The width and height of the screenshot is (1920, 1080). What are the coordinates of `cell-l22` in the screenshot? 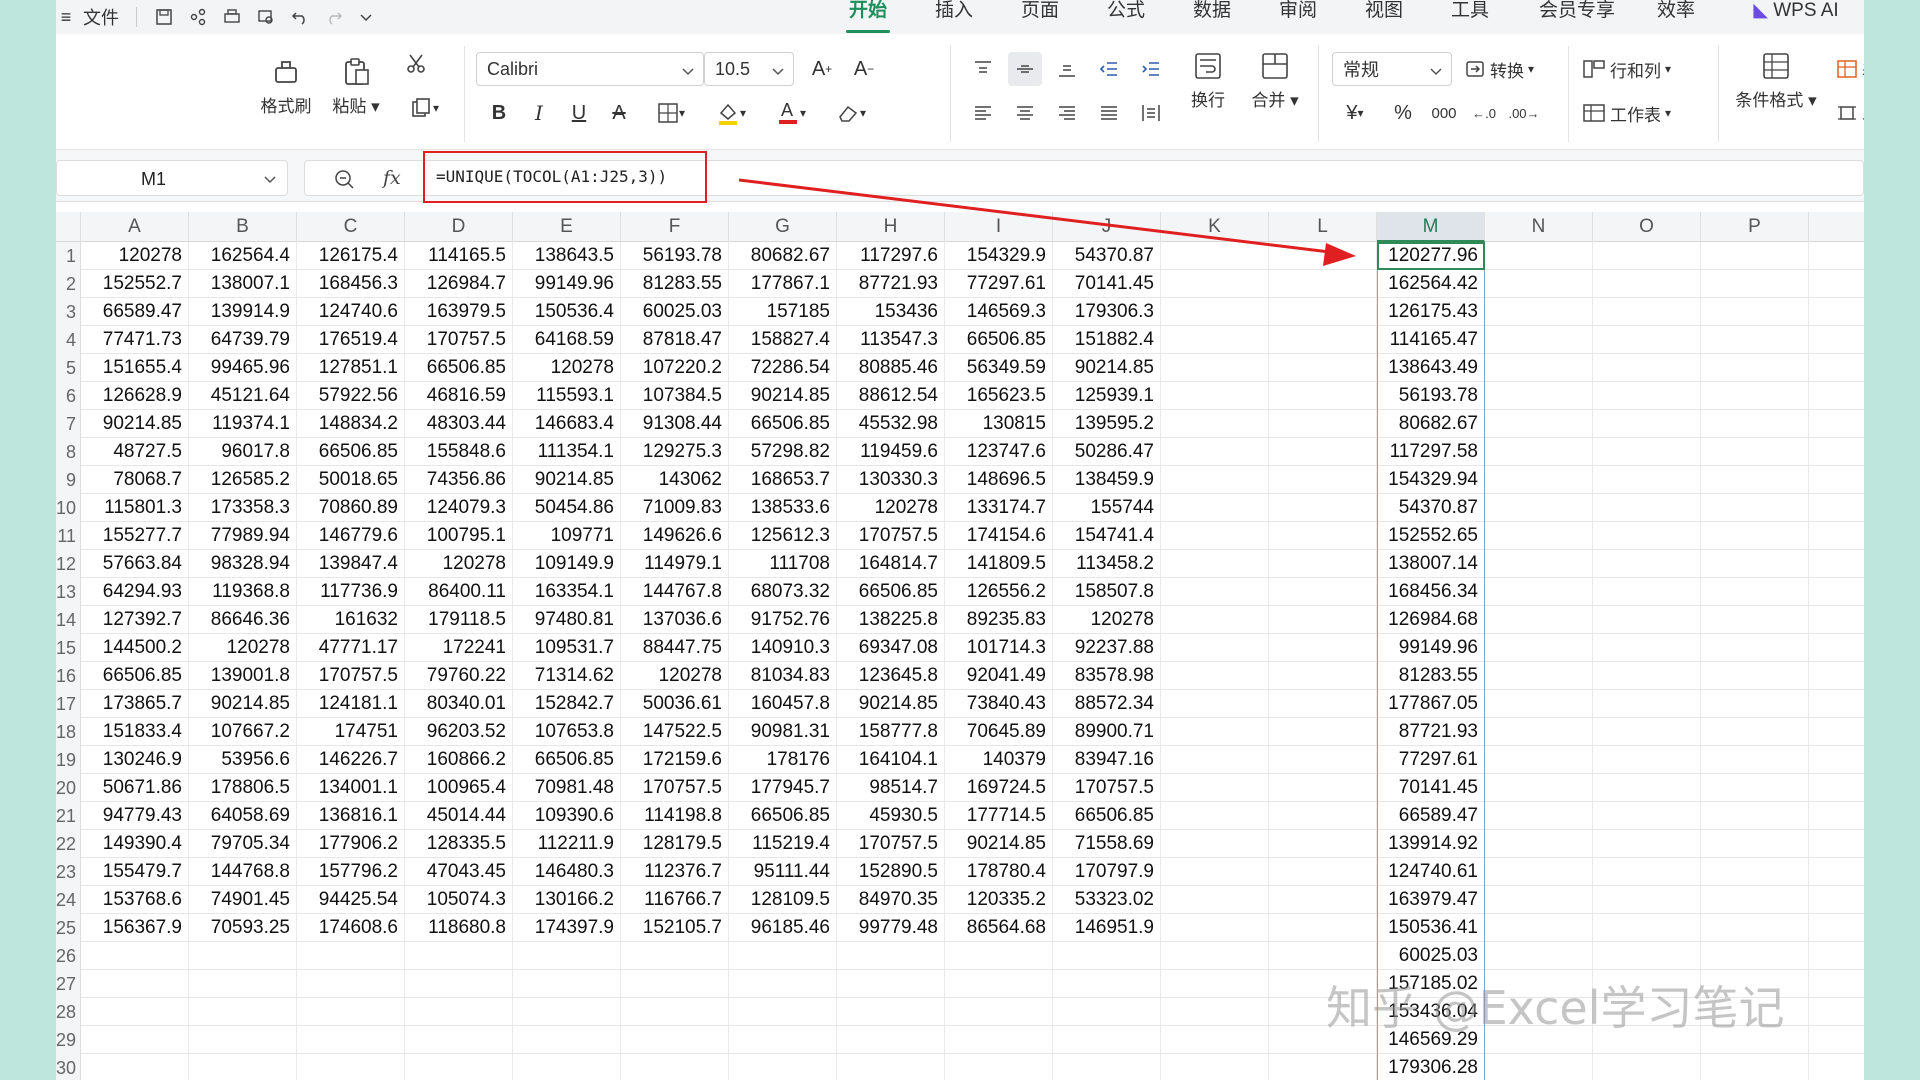 It's located at (1323, 844).